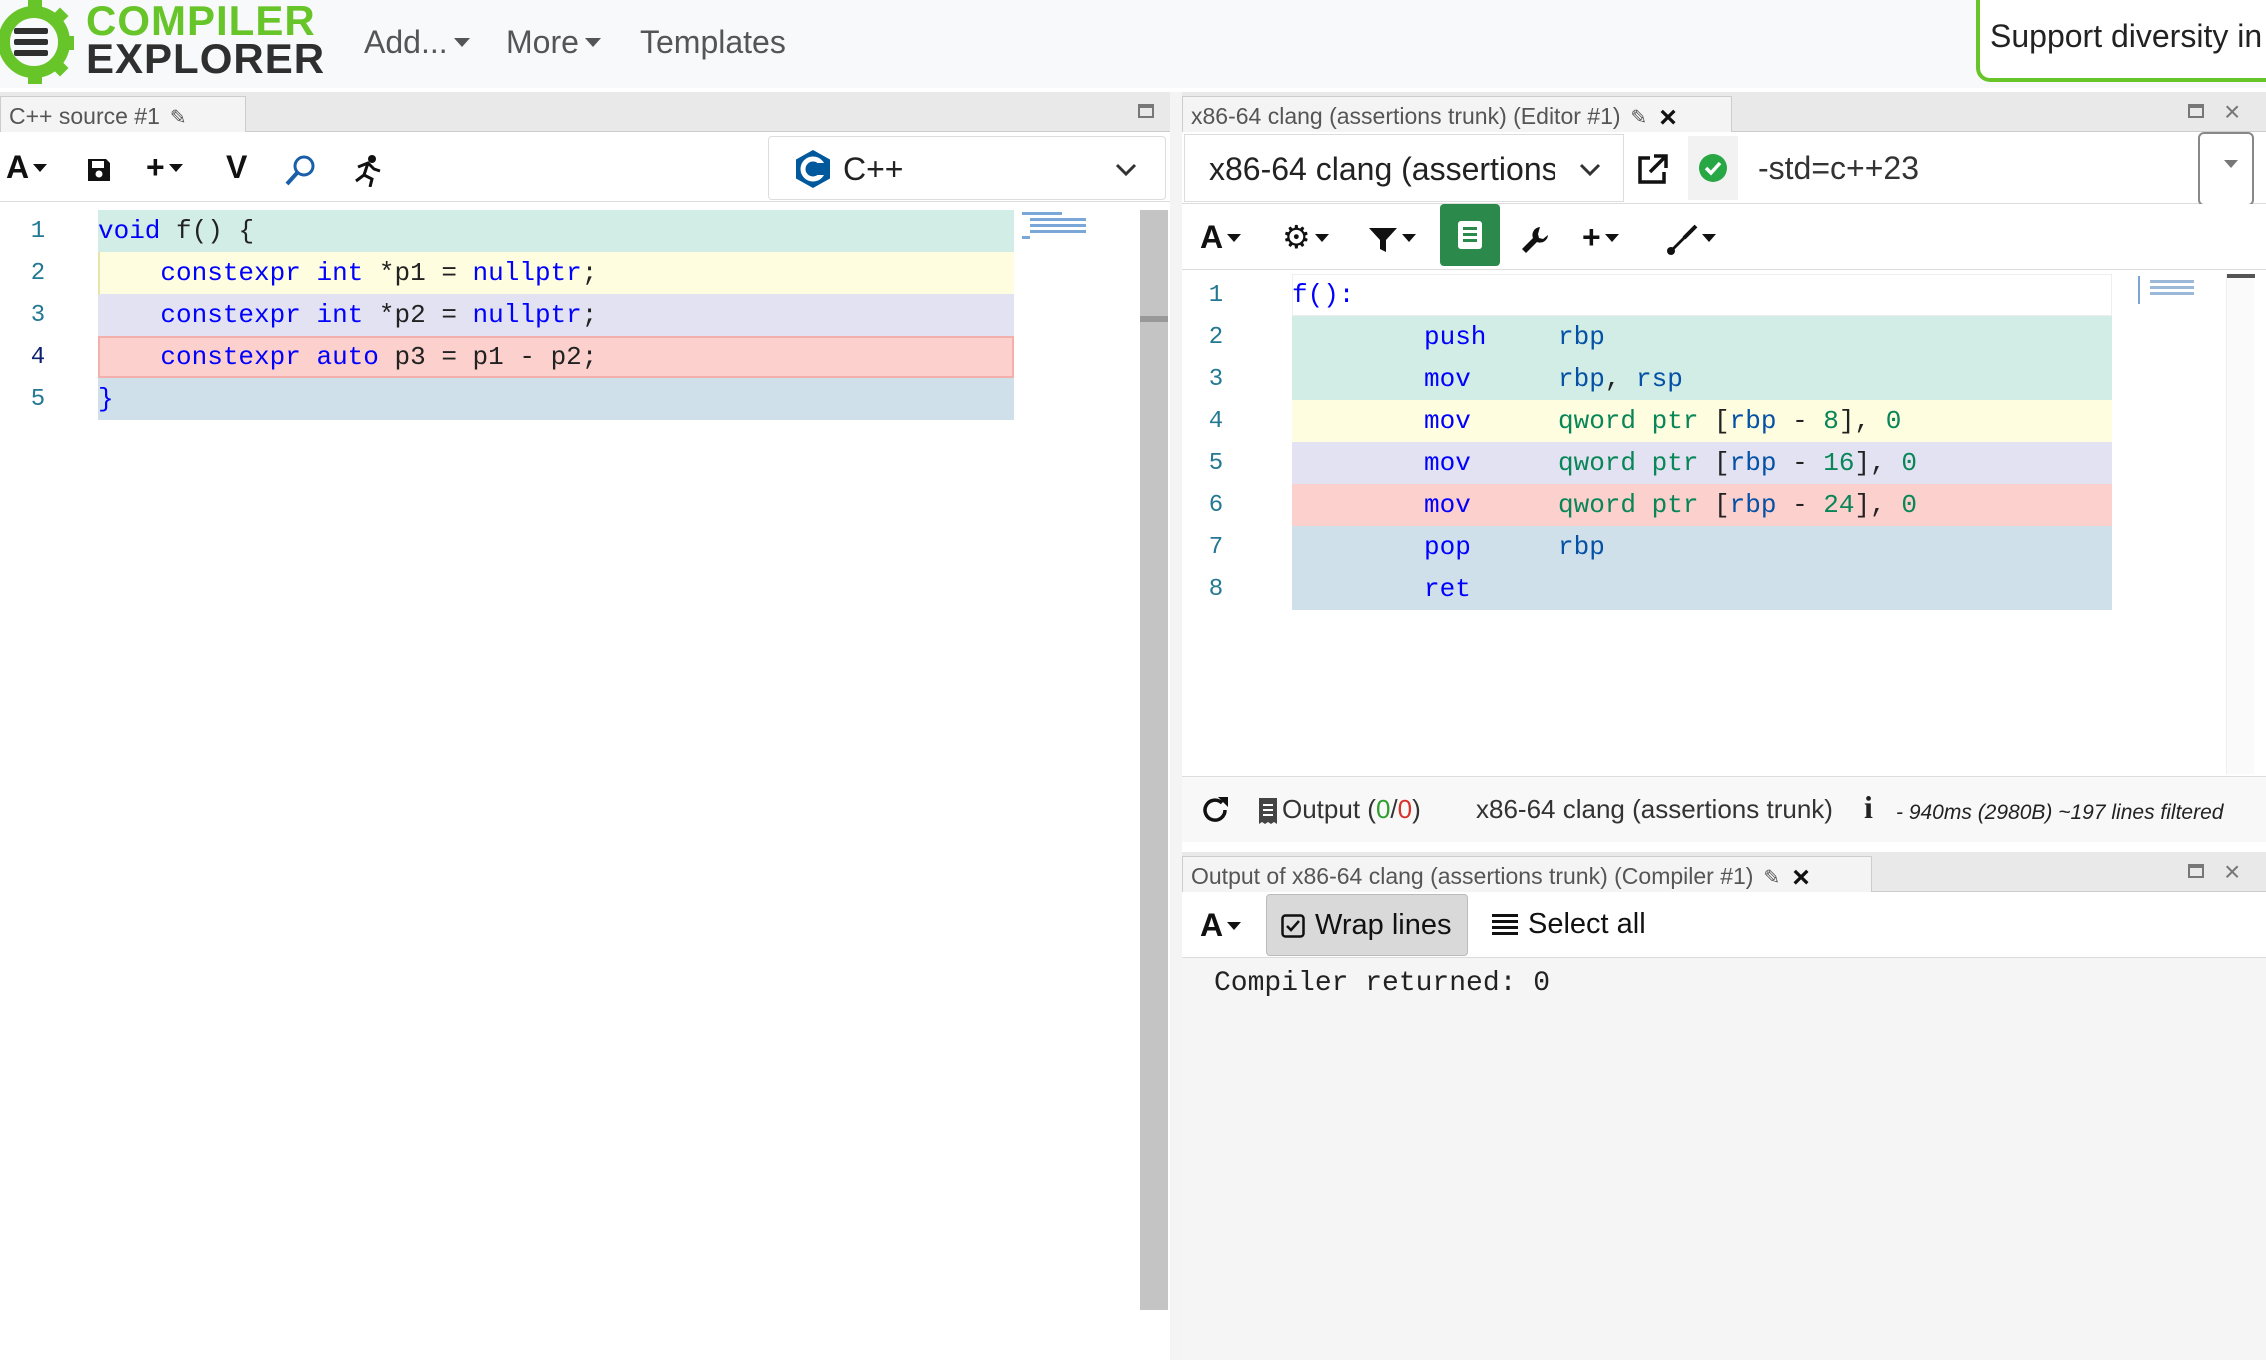 This screenshot has width=2266, height=1360. What do you see at coordinates (1154, 760) in the screenshot?
I see `source-scrollbar-thumb` at bounding box center [1154, 760].